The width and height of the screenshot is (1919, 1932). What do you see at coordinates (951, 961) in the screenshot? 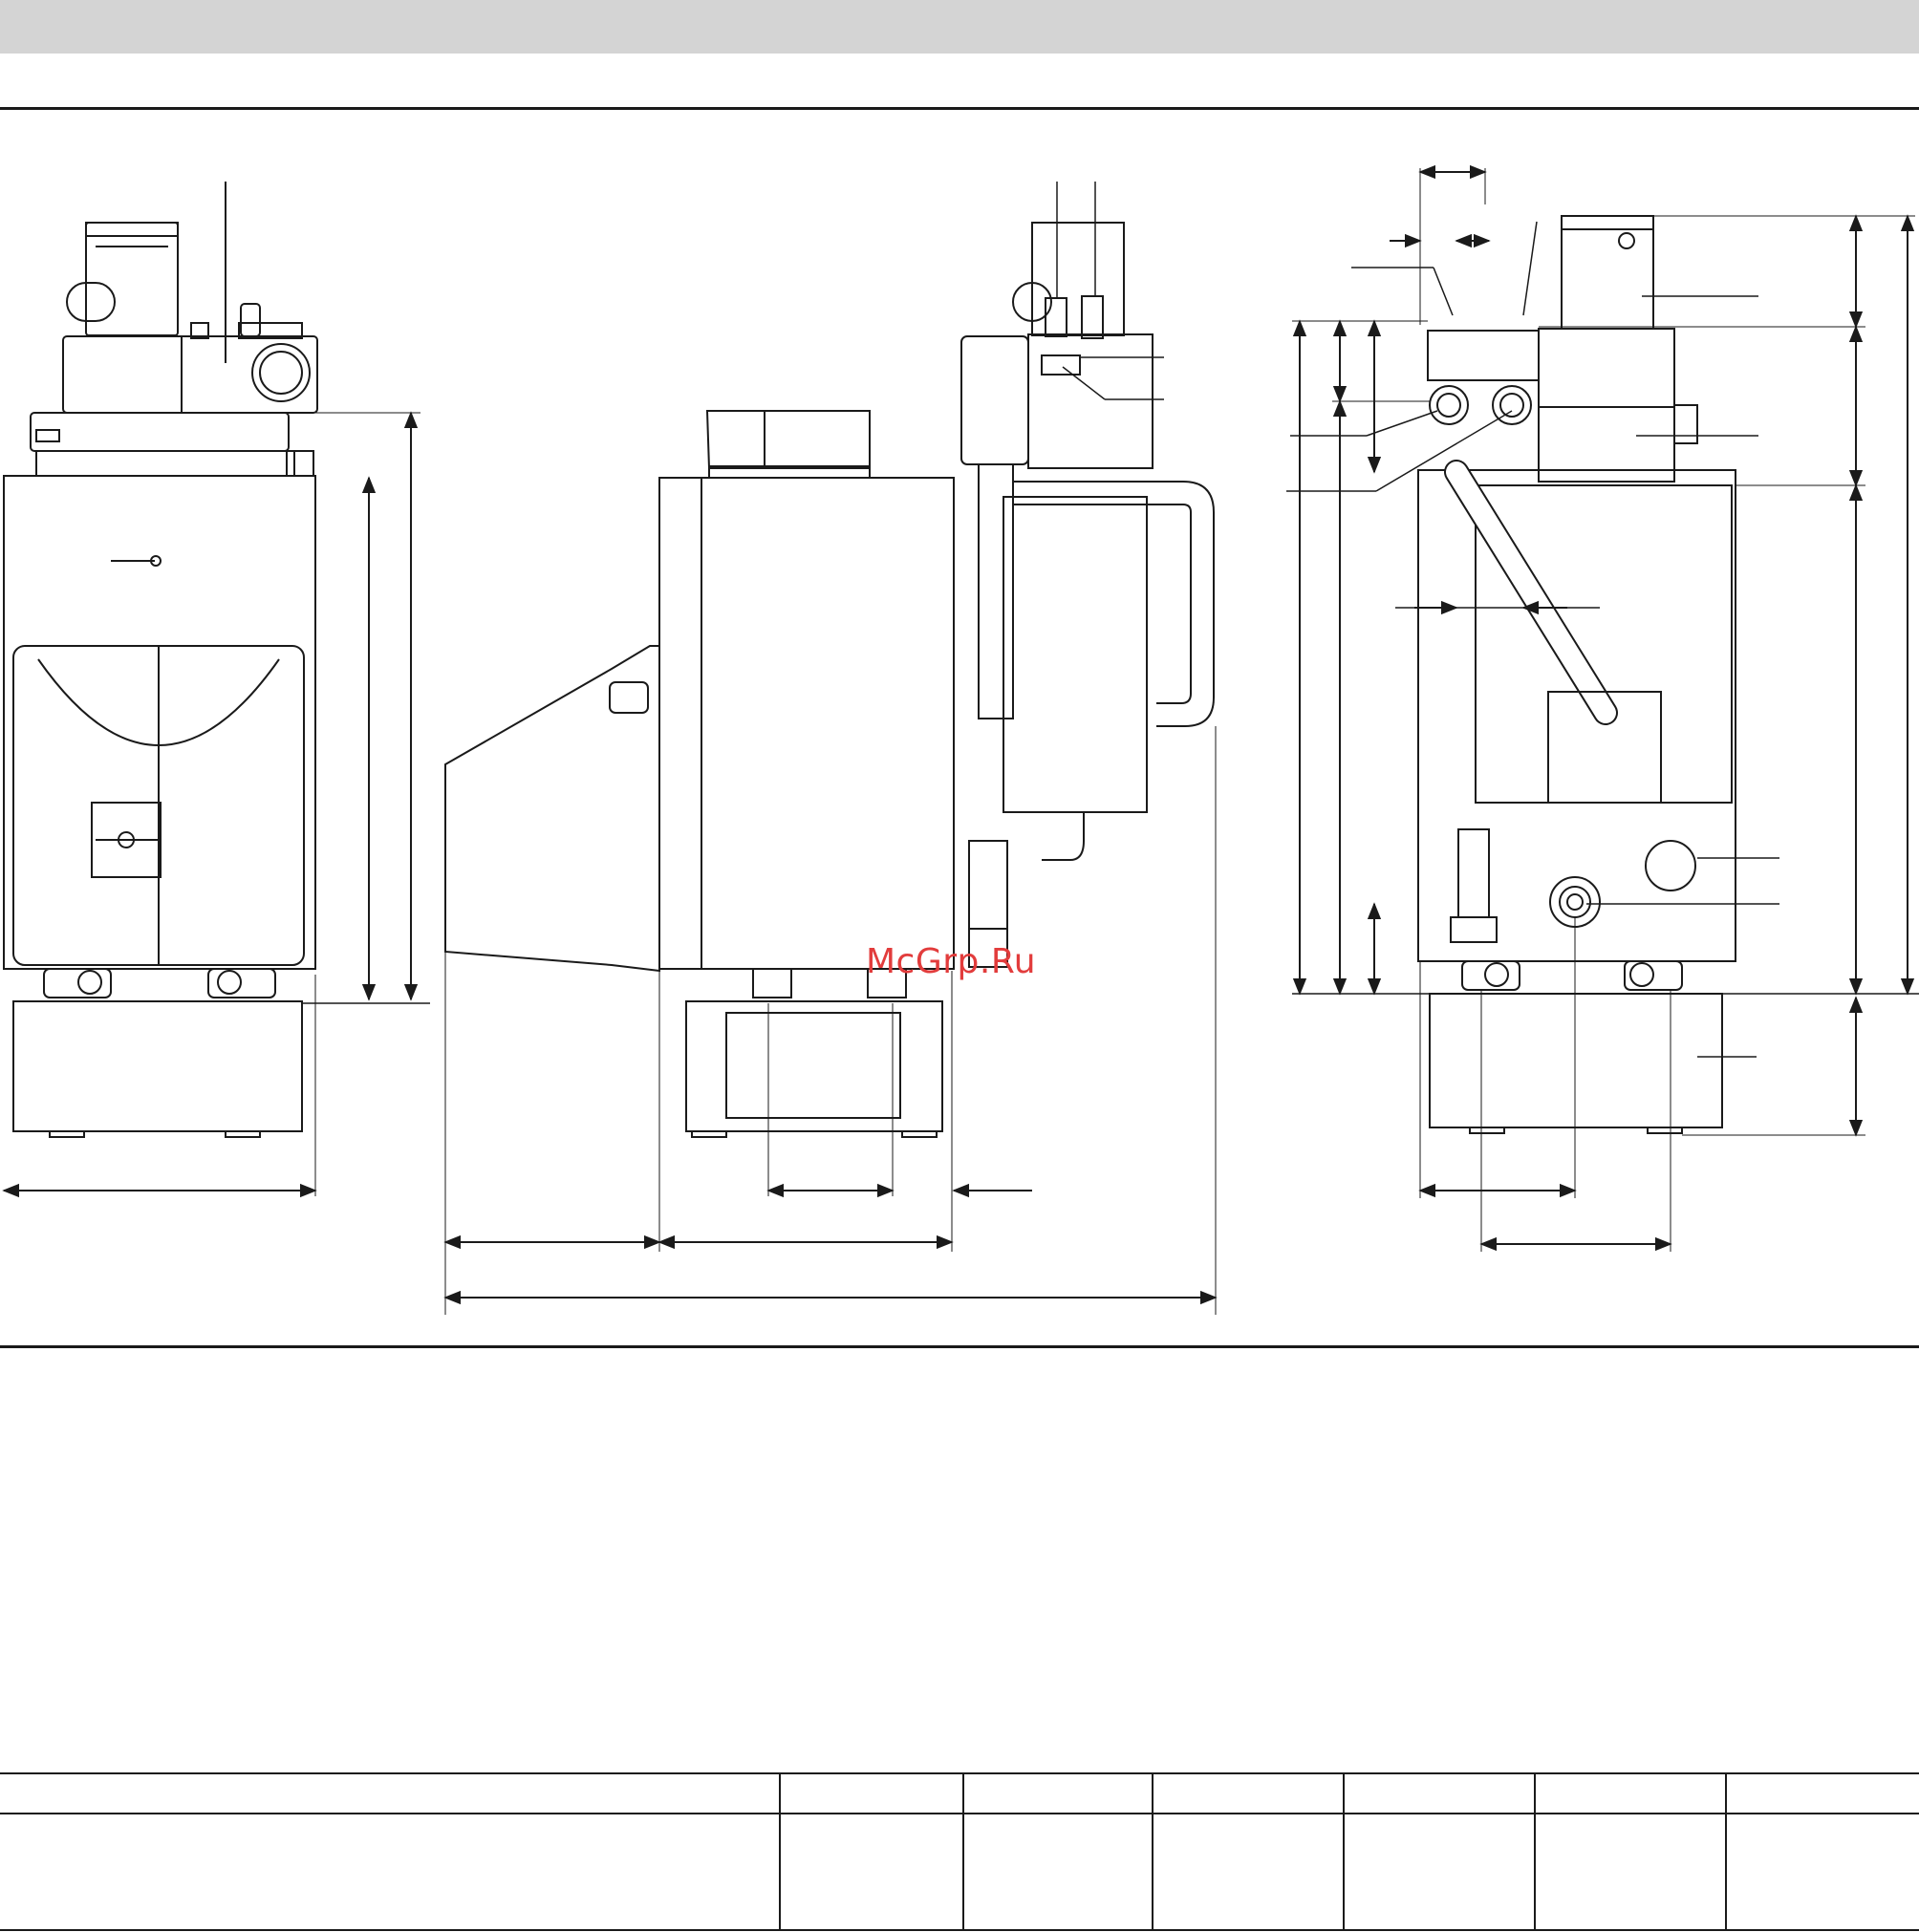
I see `watermark-text: McGrp.Ru` at bounding box center [951, 961].